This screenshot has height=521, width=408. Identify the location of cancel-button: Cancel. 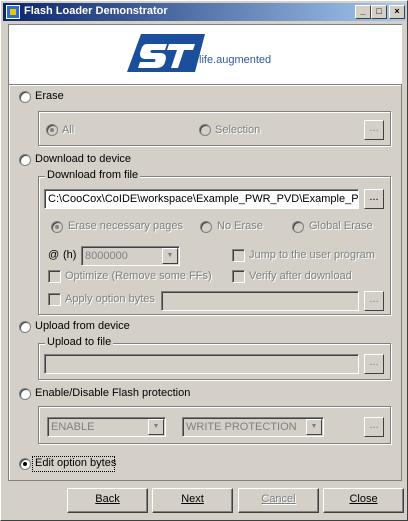
(278, 500).